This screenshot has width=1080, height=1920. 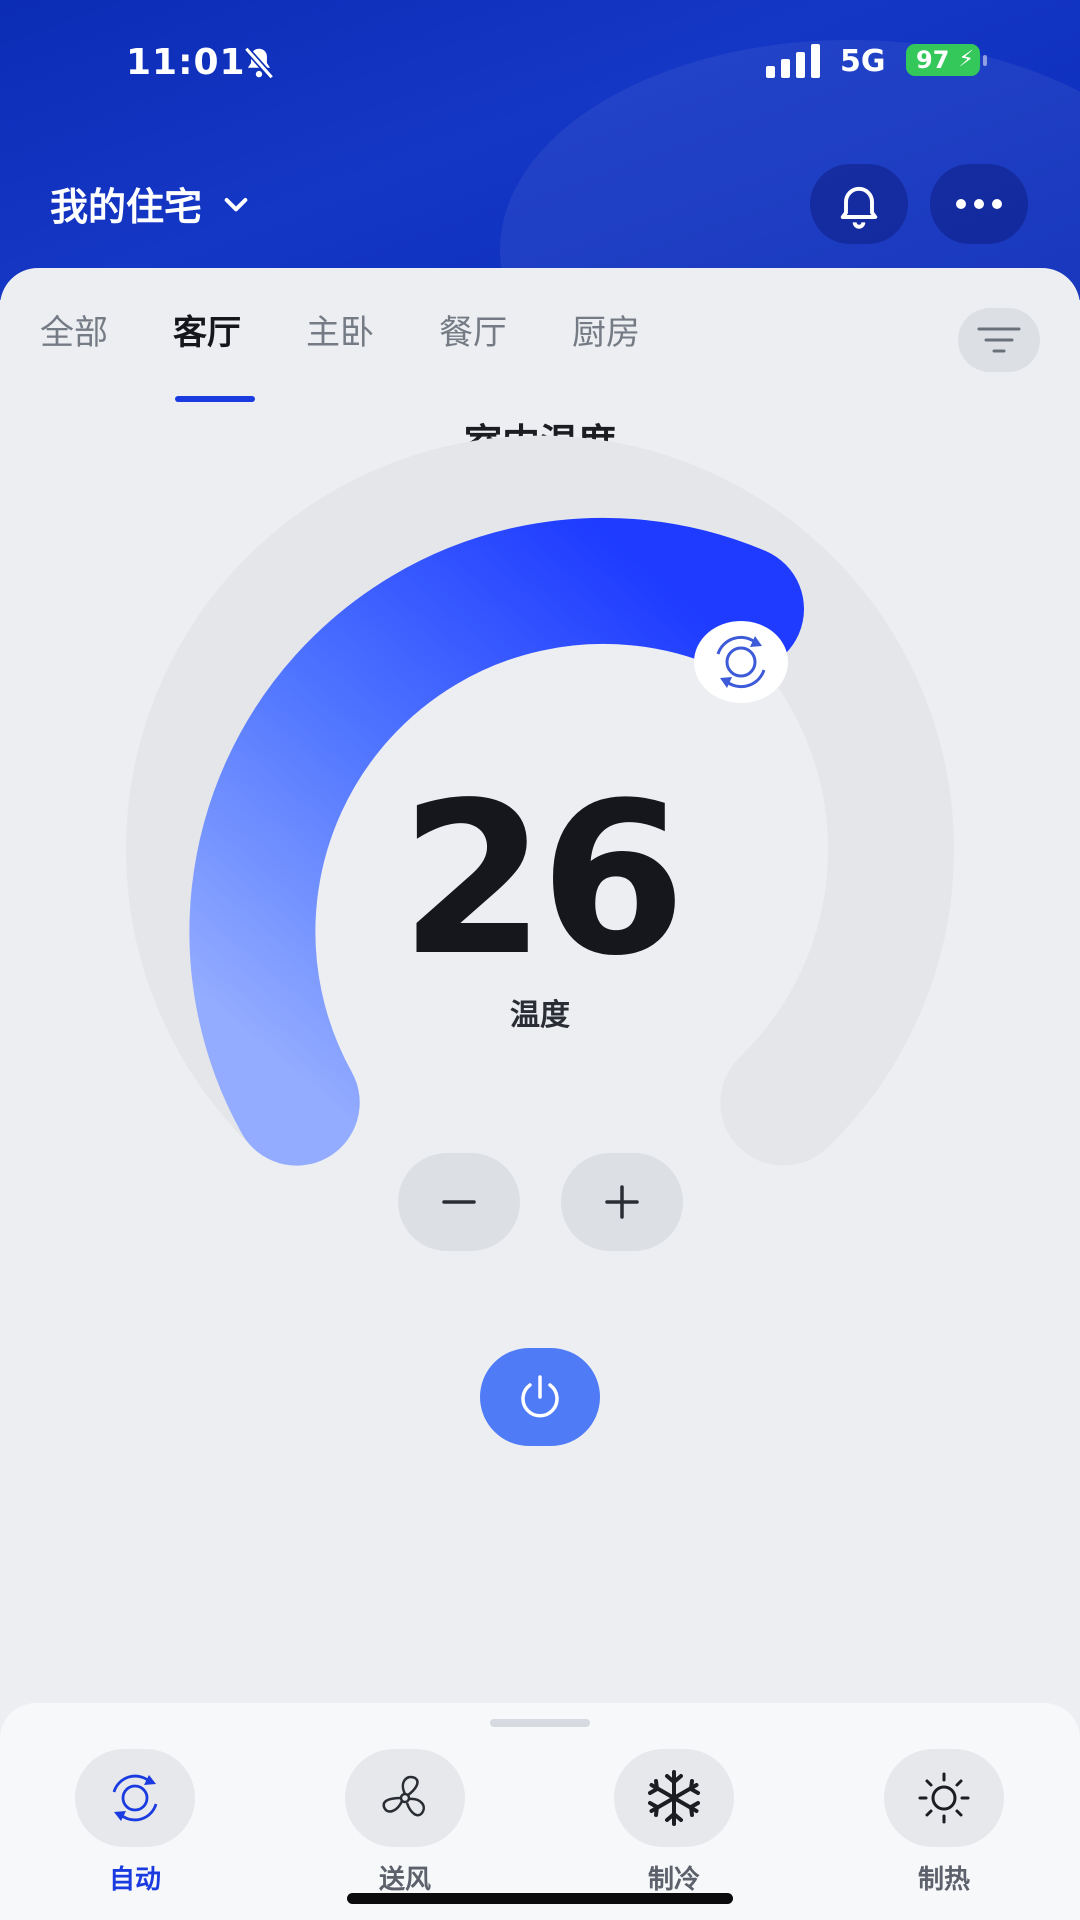 I want to click on mode-heat: 制热, so click(x=944, y=1822).